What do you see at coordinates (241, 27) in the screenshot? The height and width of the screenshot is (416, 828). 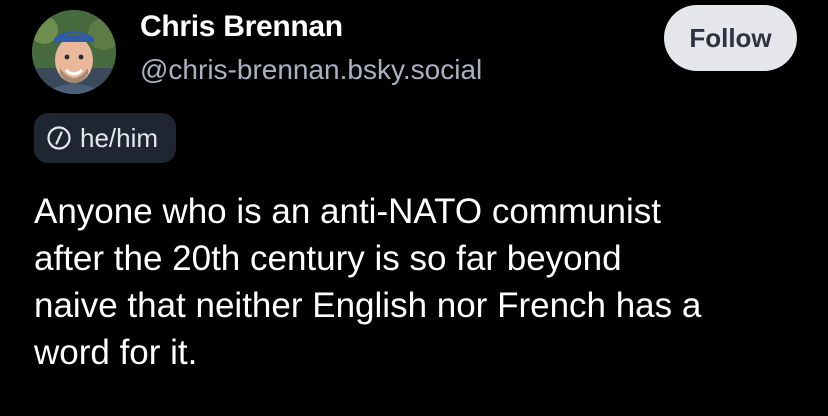 I see `author-display-name: Chris Brennan` at bounding box center [241, 27].